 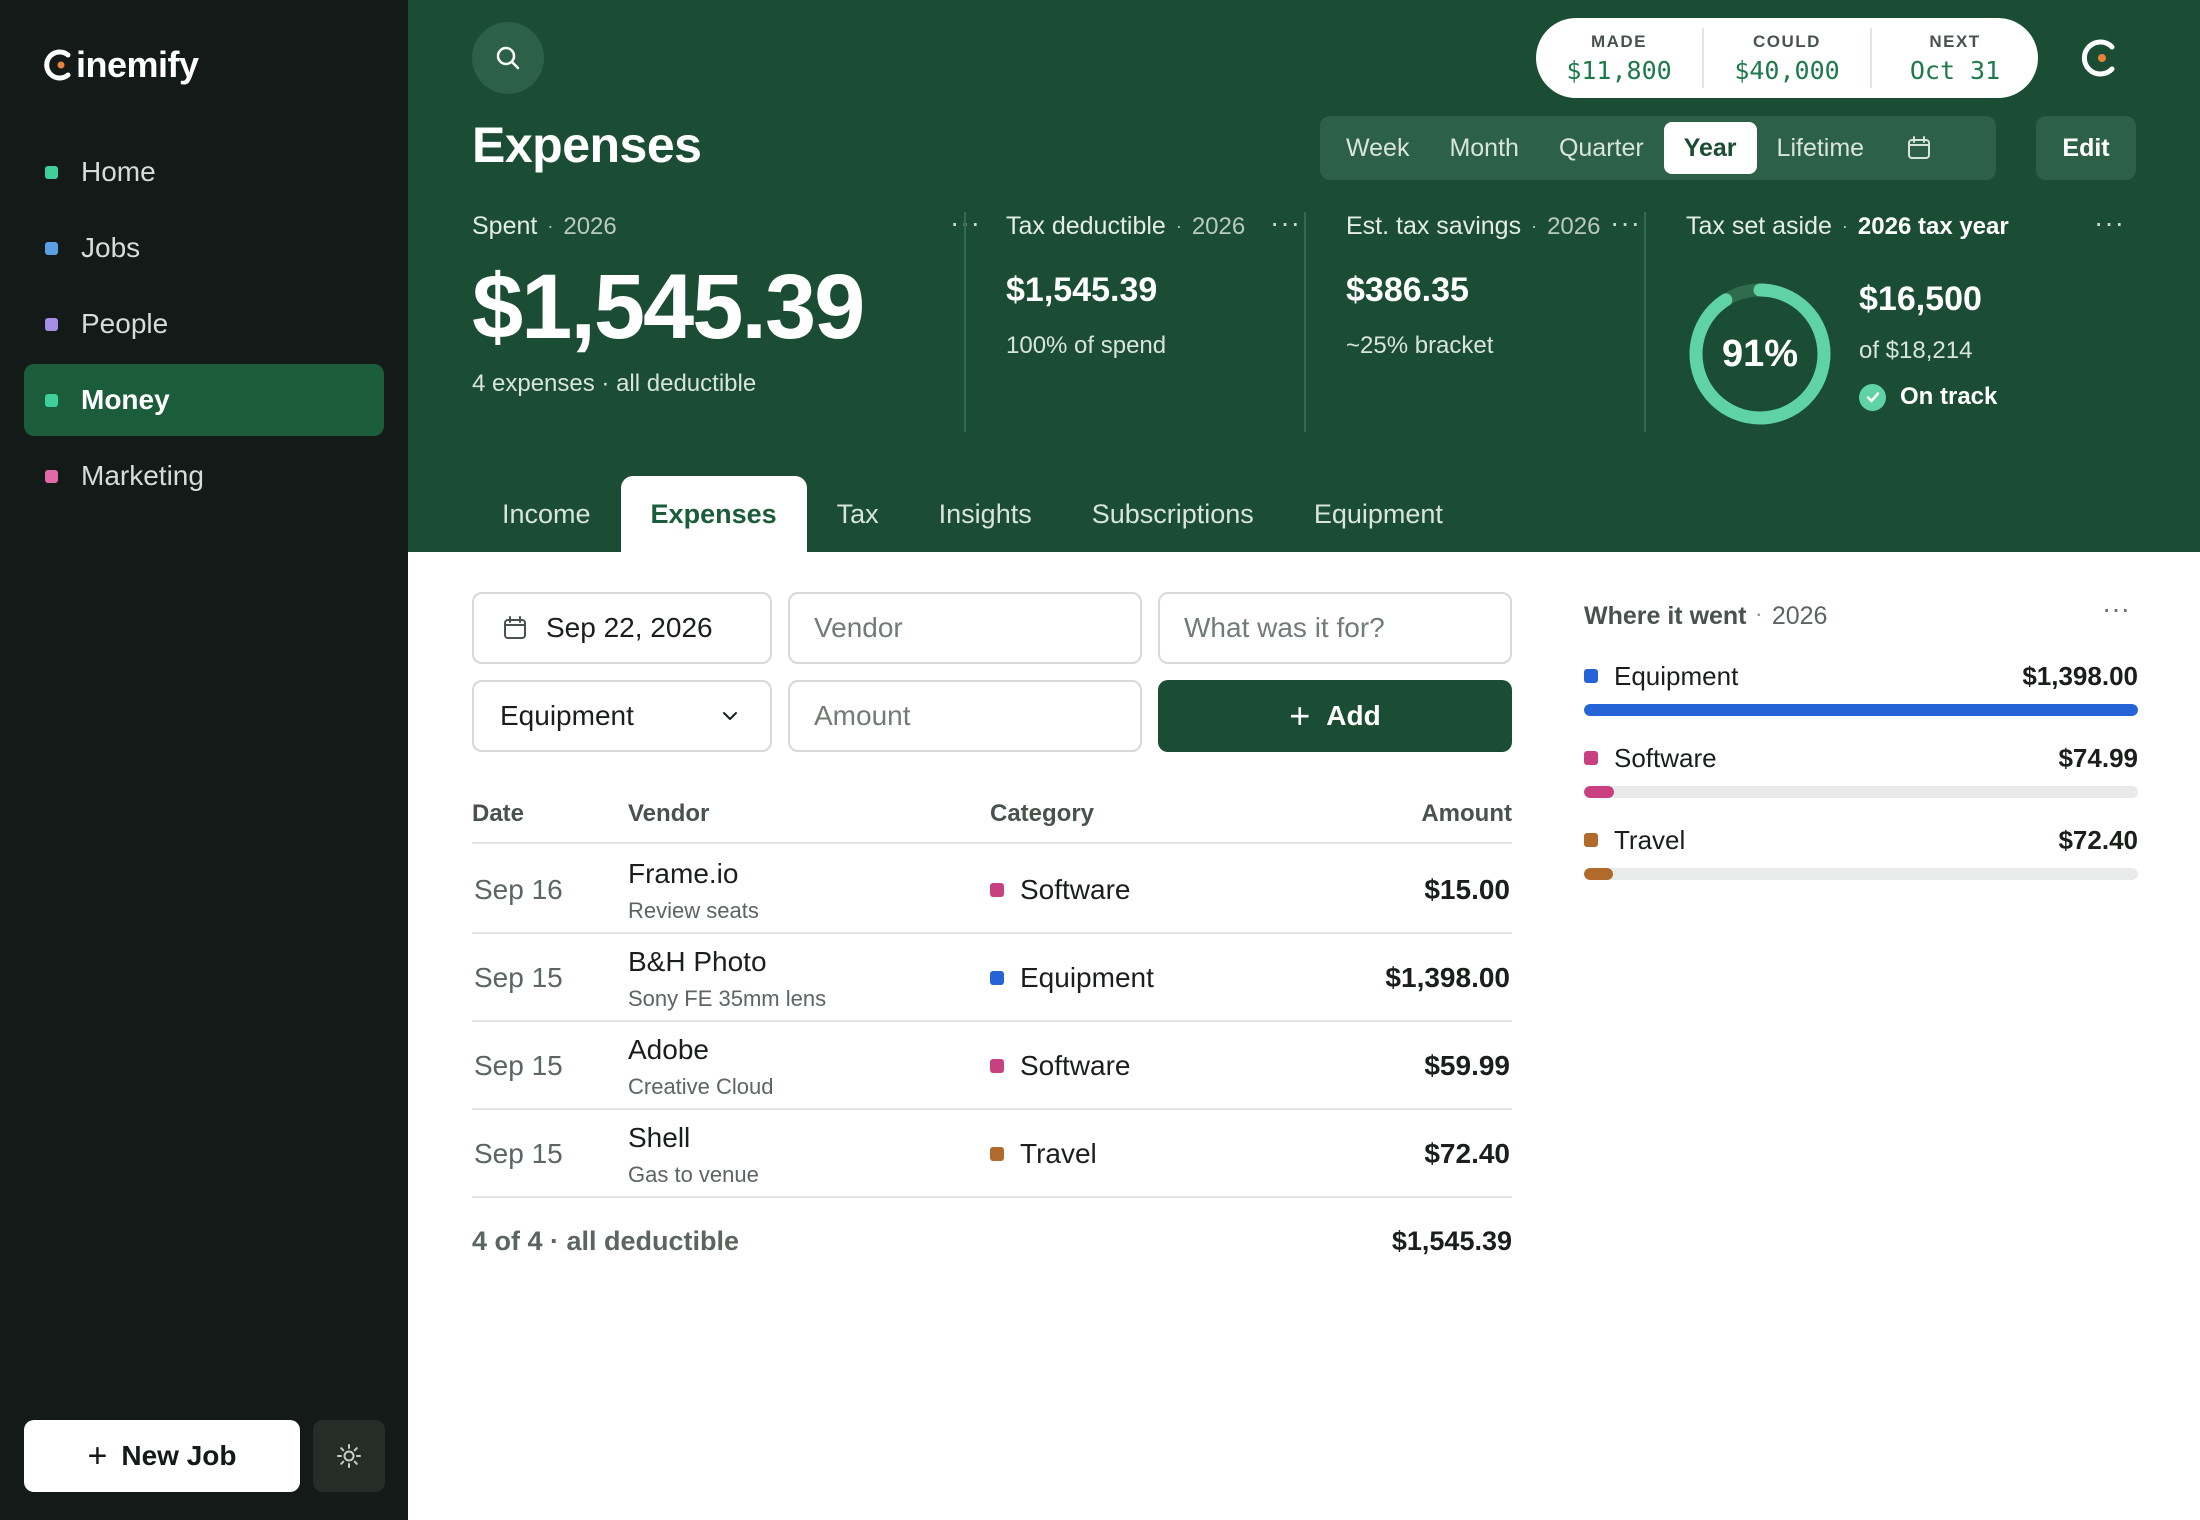 What do you see at coordinates (1377, 148) in the screenshot?
I see `period-week: Week` at bounding box center [1377, 148].